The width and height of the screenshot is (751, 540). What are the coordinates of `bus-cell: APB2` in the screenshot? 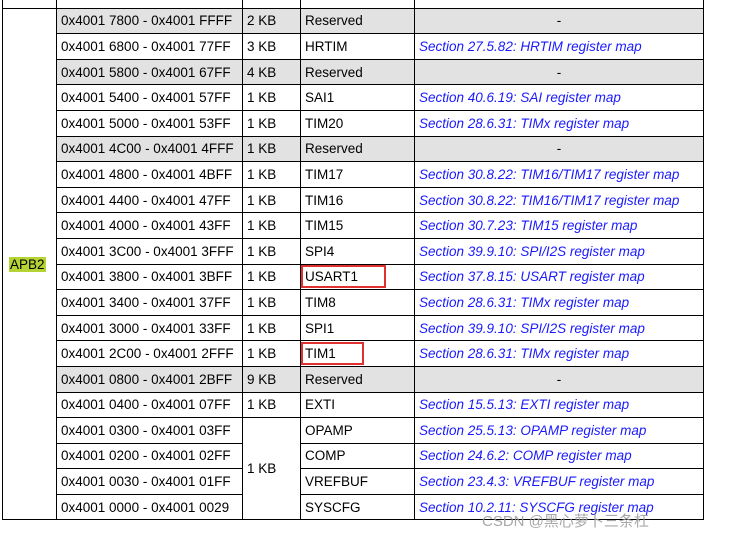 It's located at (29, 264).